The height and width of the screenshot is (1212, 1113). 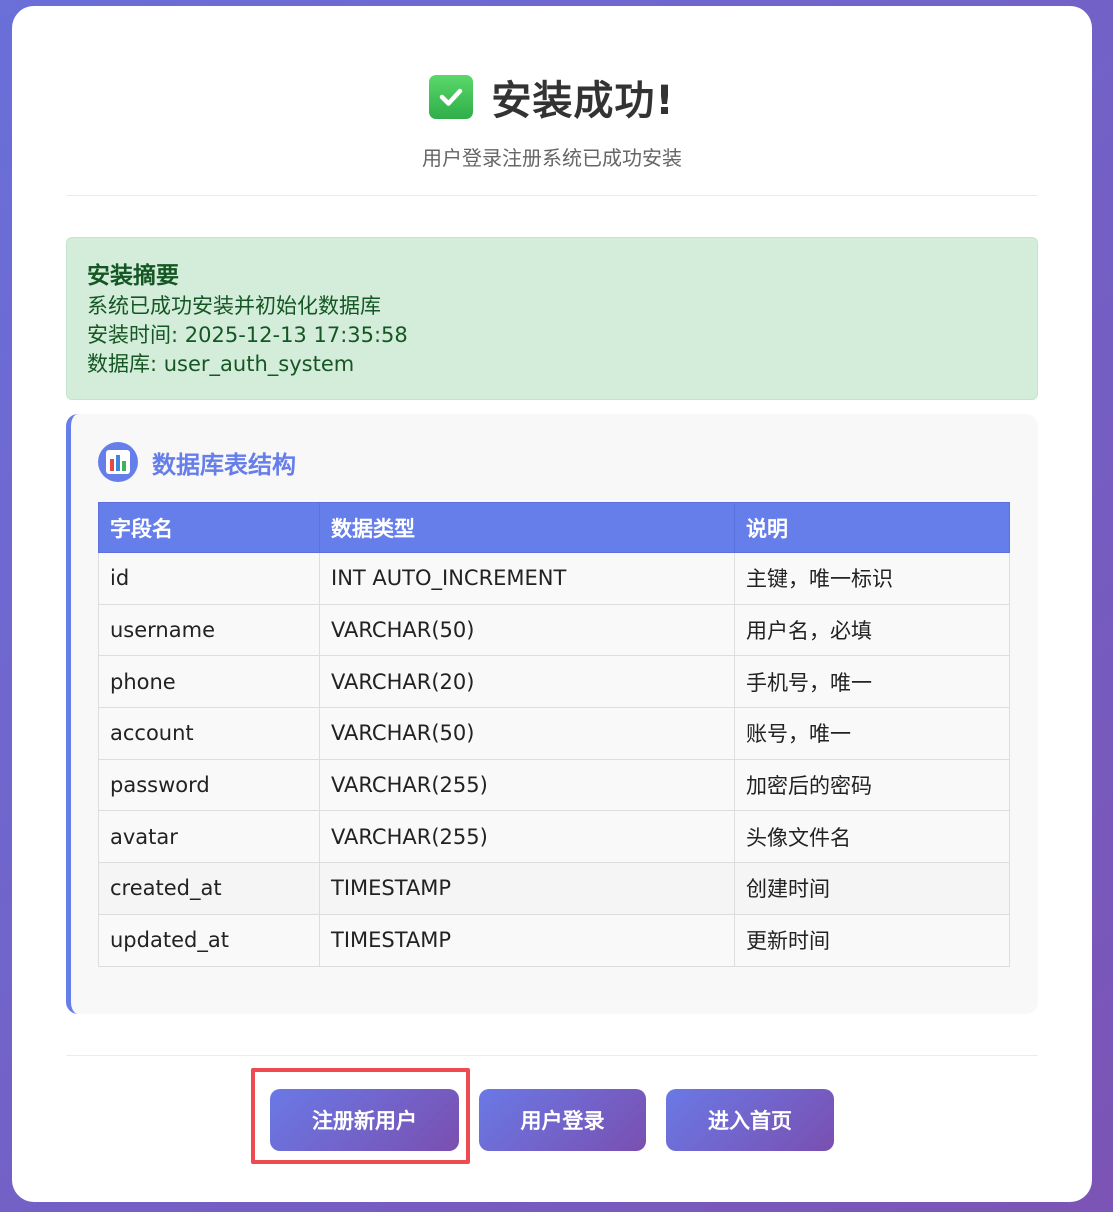 I want to click on field-name-cell: username, so click(x=209, y=630).